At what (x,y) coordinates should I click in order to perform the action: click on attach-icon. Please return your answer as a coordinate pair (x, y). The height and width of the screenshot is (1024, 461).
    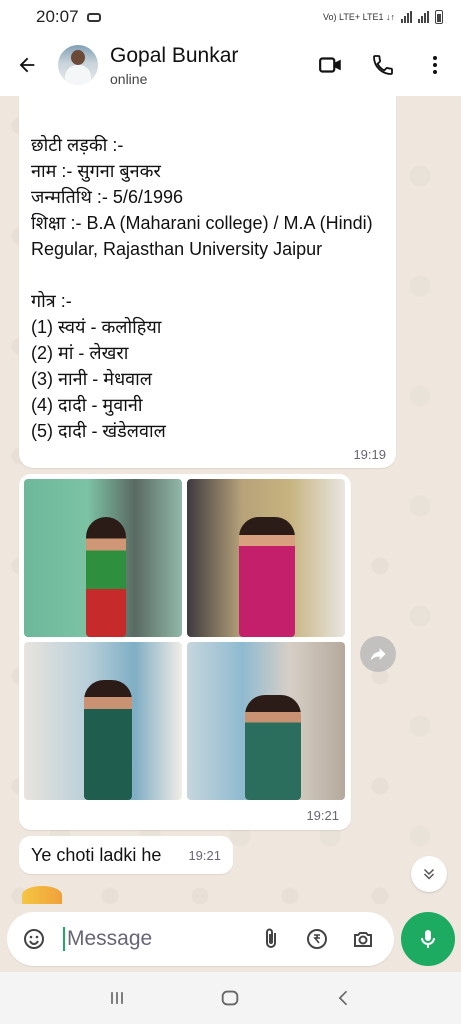
    Looking at the image, I should click on (271, 938).